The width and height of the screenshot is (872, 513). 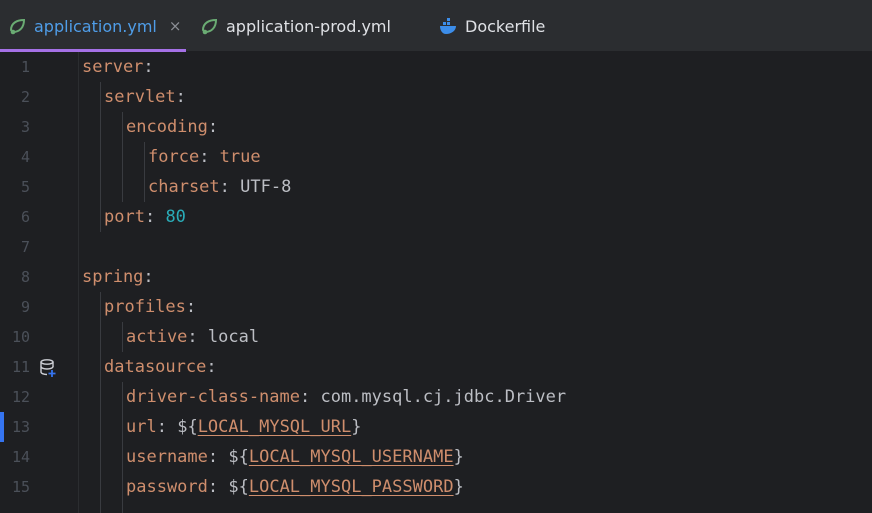 What do you see at coordinates (25, 277) in the screenshot?
I see `line-number: 8` at bounding box center [25, 277].